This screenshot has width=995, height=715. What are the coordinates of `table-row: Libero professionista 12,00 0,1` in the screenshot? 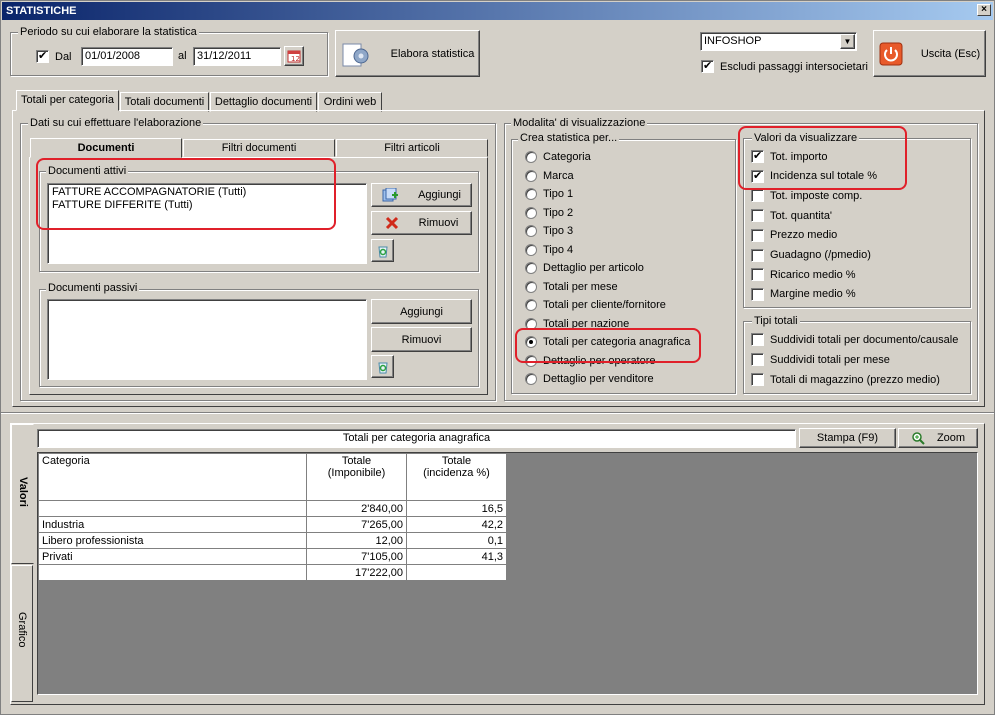 It's located at (272, 540).